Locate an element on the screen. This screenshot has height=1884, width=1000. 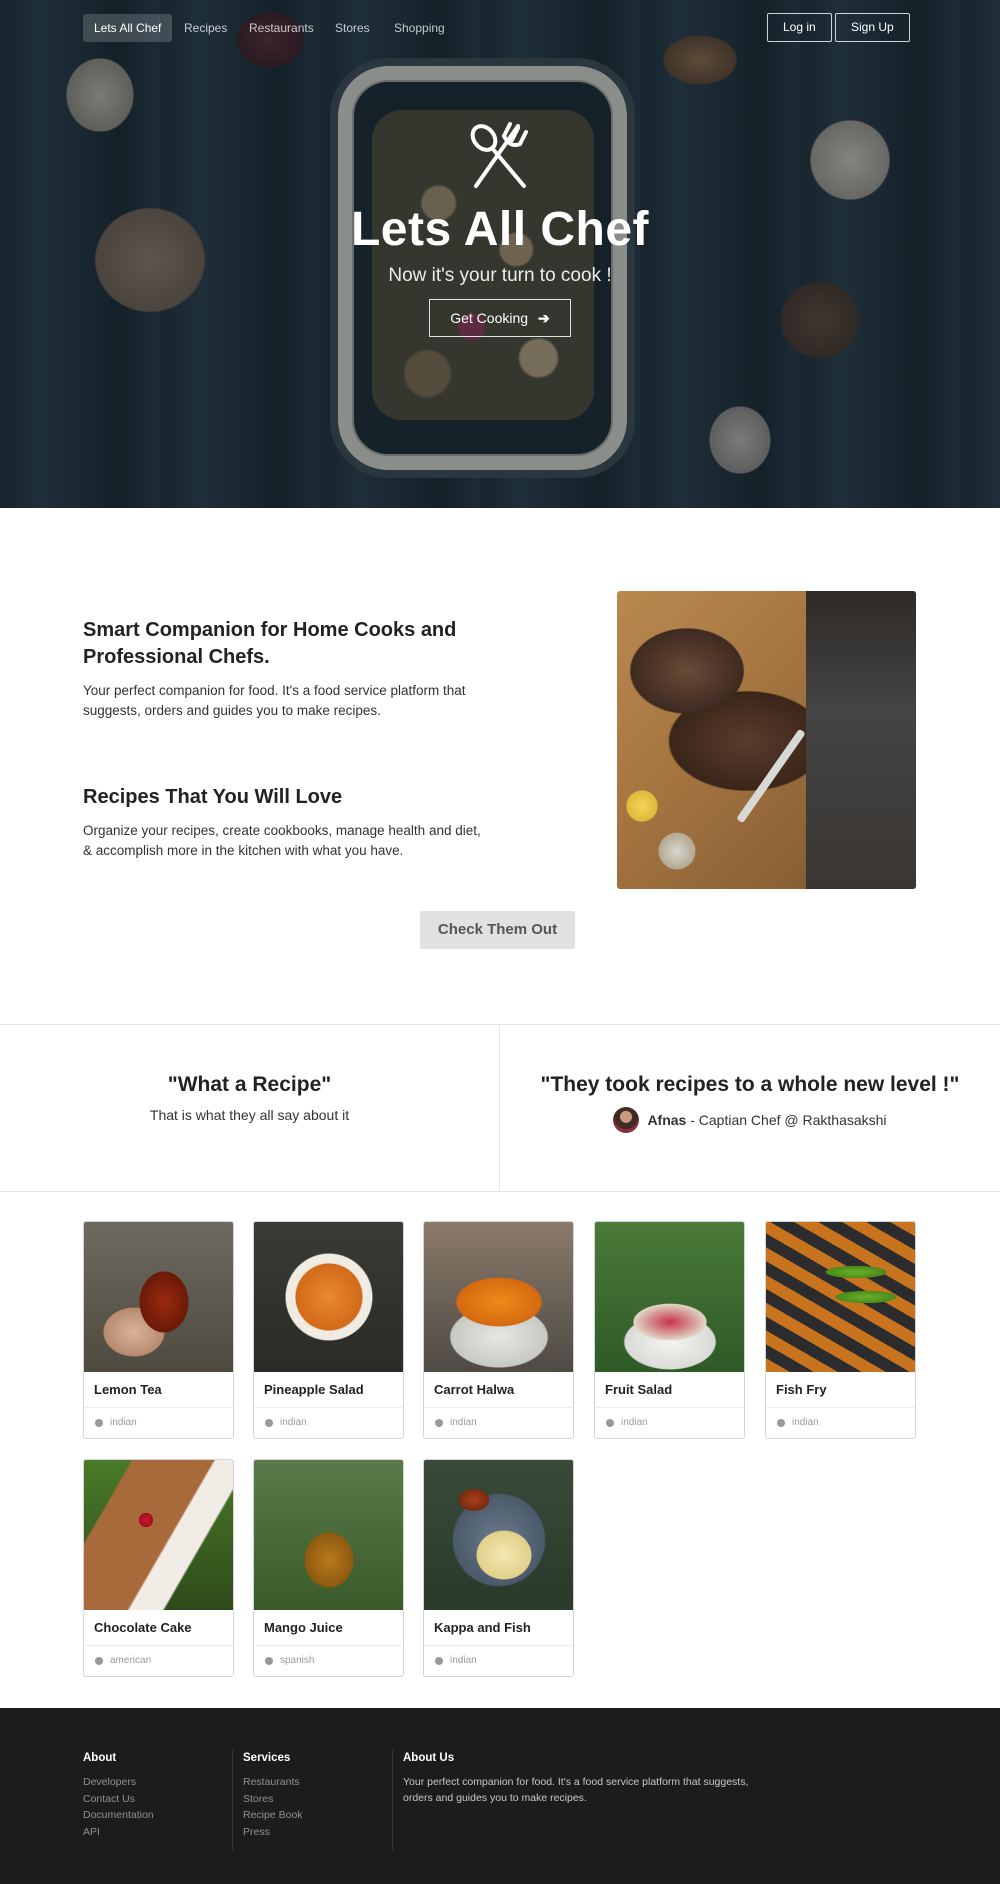
nav-item-shopping: Shopping is located at coordinates (419, 28).